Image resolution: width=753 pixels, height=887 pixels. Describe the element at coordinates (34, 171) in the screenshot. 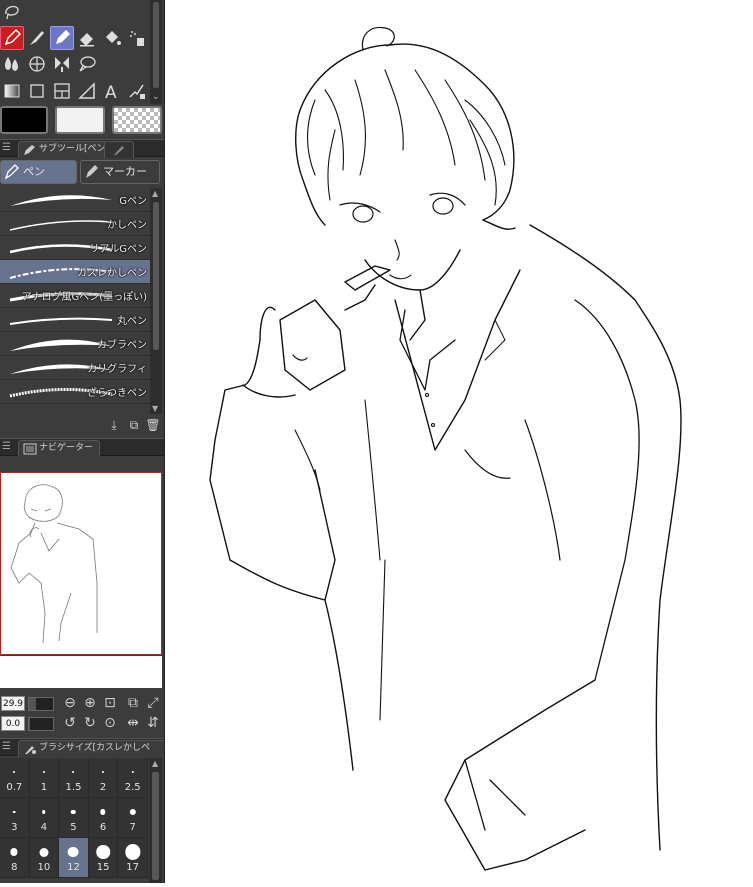

I see `group-tab-label: ペン` at that location.